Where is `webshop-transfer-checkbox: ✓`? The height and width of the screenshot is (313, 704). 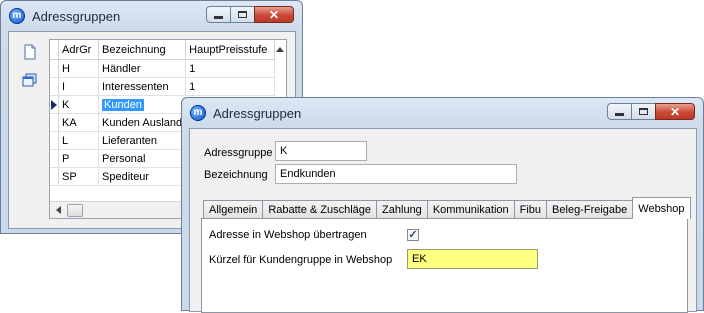
webshop-transfer-checkbox: ✓ is located at coordinates (413, 235).